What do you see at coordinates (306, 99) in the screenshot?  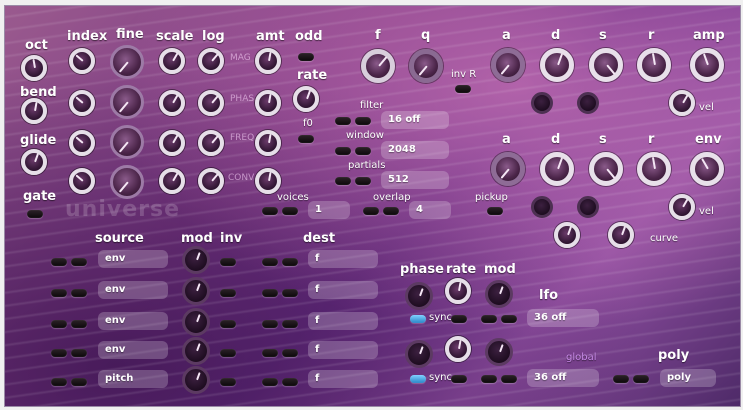 I see `rate-knob` at bounding box center [306, 99].